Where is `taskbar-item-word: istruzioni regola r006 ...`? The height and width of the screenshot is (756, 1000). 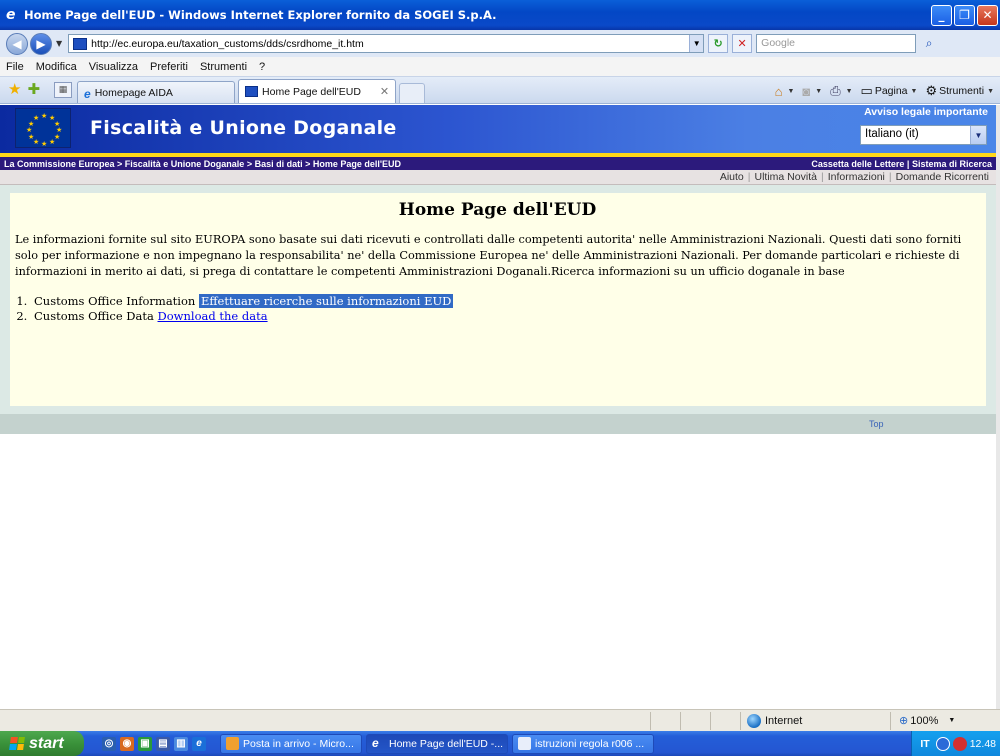 taskbar-item-word: istruzioni regola r006 ... is located at coordinates (583, 743).